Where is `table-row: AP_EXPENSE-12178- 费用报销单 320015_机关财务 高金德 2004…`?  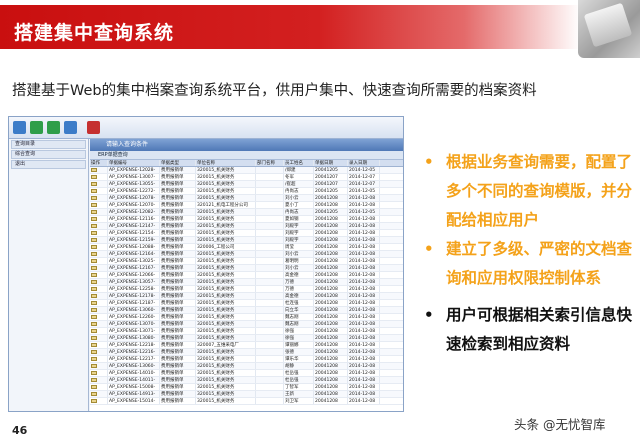 table-row: AP_EXPENSE-12178- 费用报销单 320015_机关财务 高金德 2004… is located at coordinates (246, 296).